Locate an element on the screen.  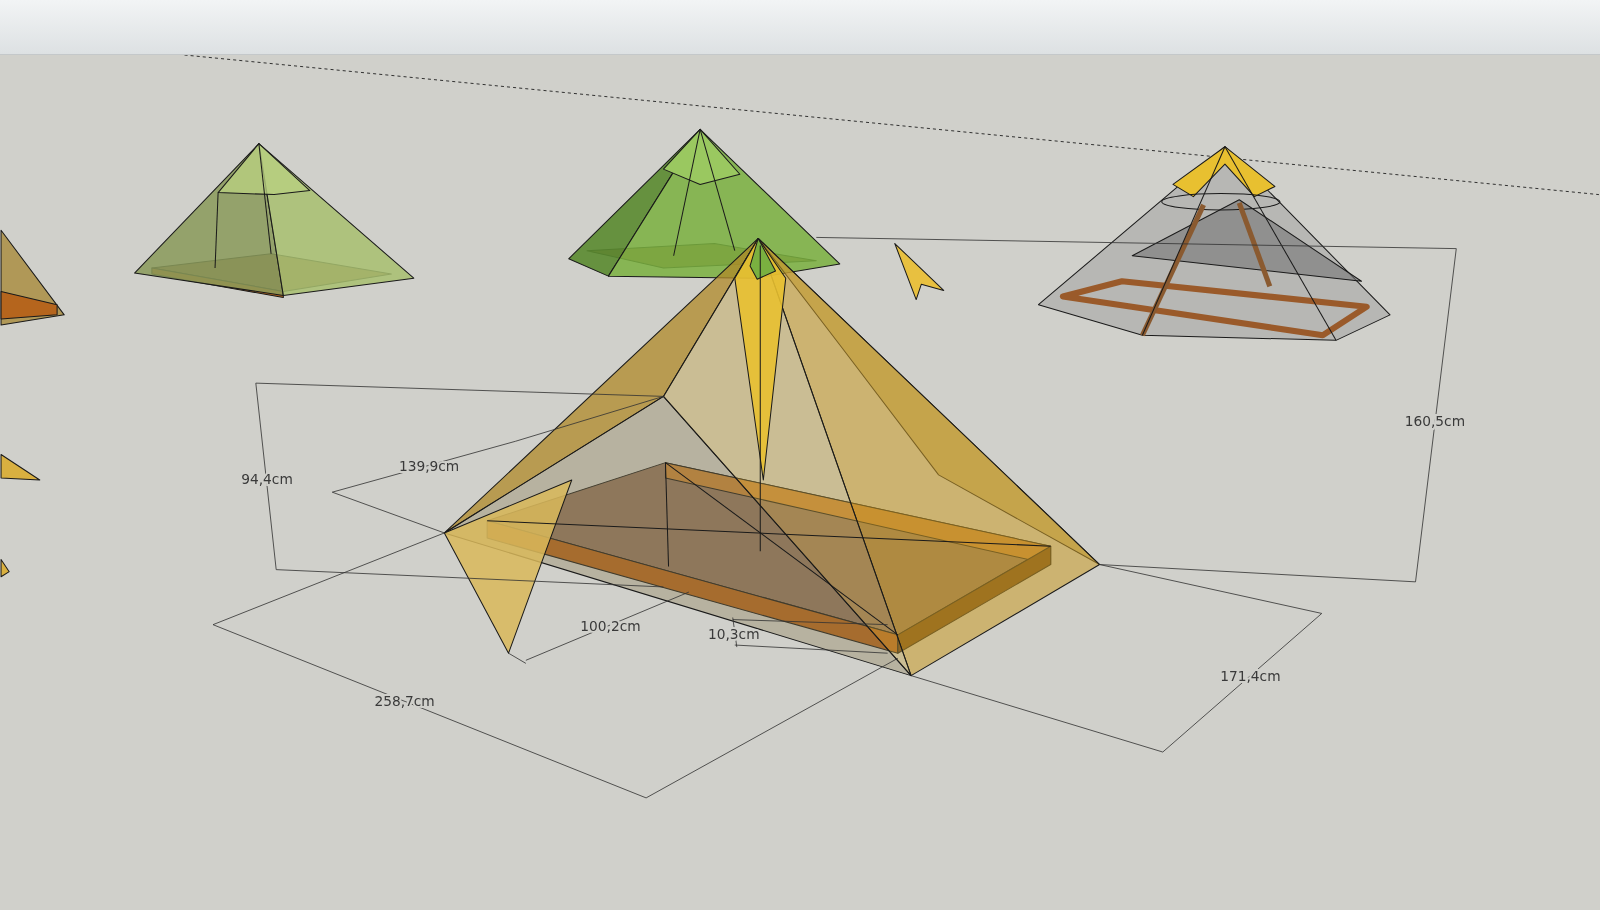
dimension-label: 171,4cm is located at coordinates (1250, 675).